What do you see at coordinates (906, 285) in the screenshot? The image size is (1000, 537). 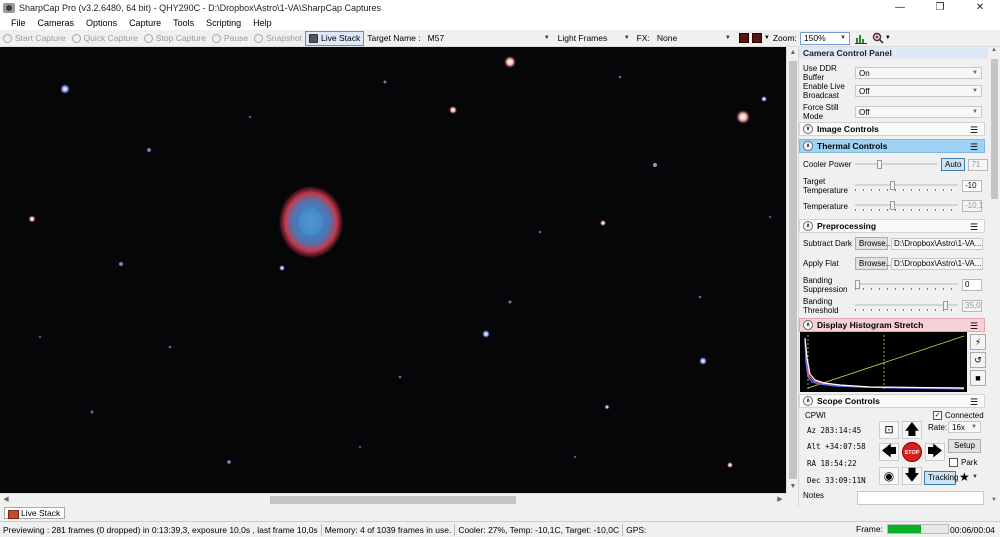 I see `banding-suppression-slider` at bounding box center [906, 285].